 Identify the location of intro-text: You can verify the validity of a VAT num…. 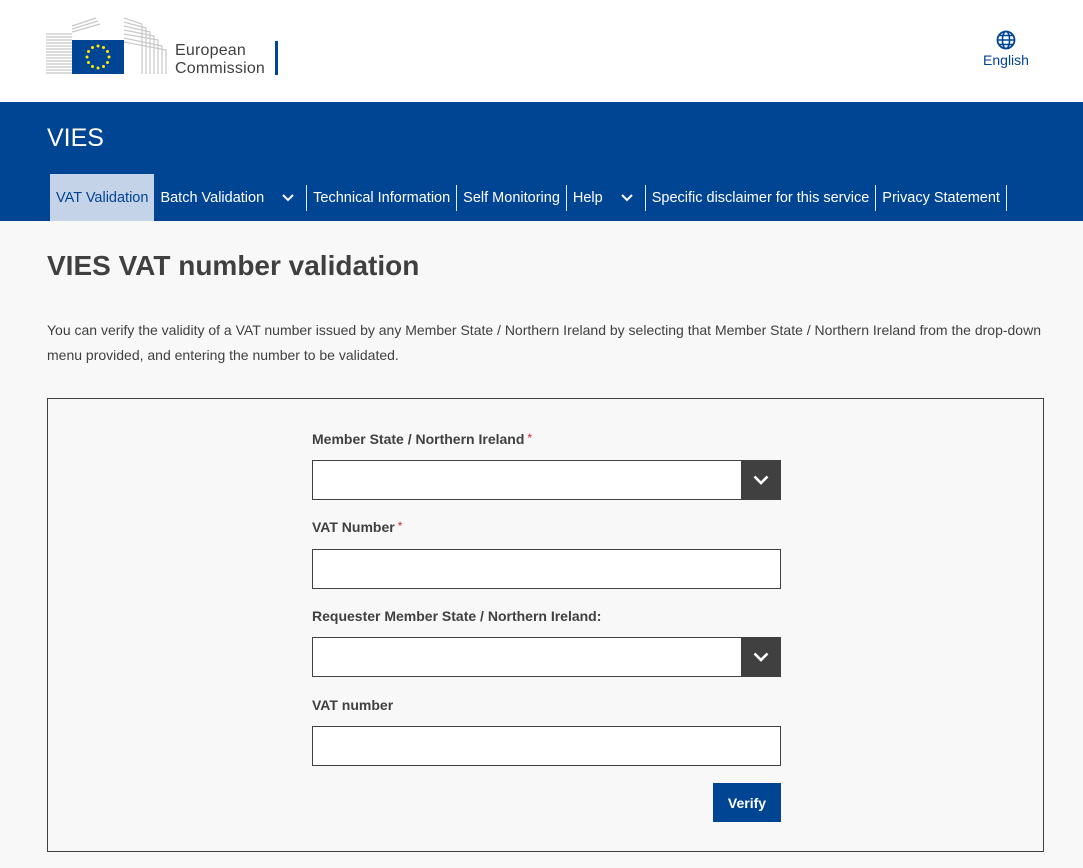
(544, 342).